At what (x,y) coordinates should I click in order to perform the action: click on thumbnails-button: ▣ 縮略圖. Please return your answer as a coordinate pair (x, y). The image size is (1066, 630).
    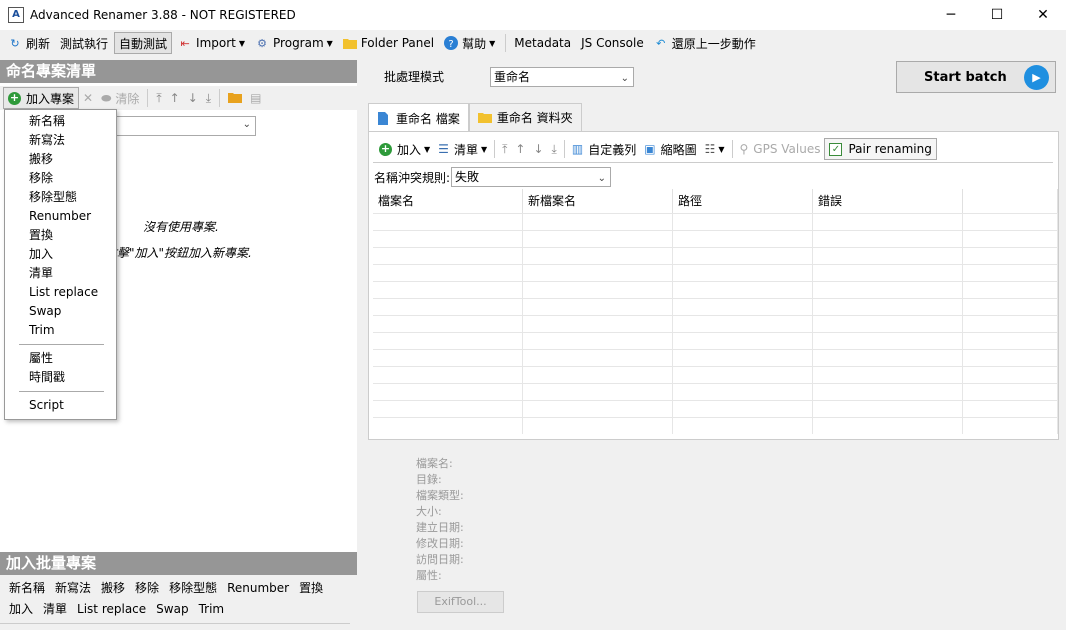
    Looking at the image, I should click on (670, 149).